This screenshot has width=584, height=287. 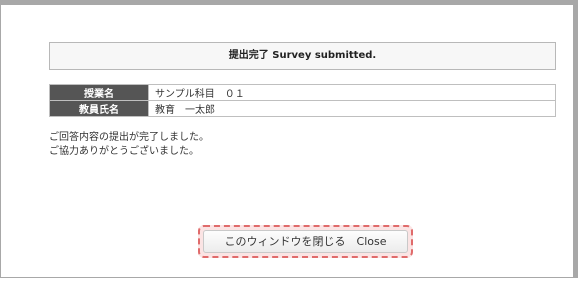 What do you see at coordinates (352, 92) in the screenshot?
I see `course-name-value: サンプル科目 ０１` at bounding box center [352, 92].